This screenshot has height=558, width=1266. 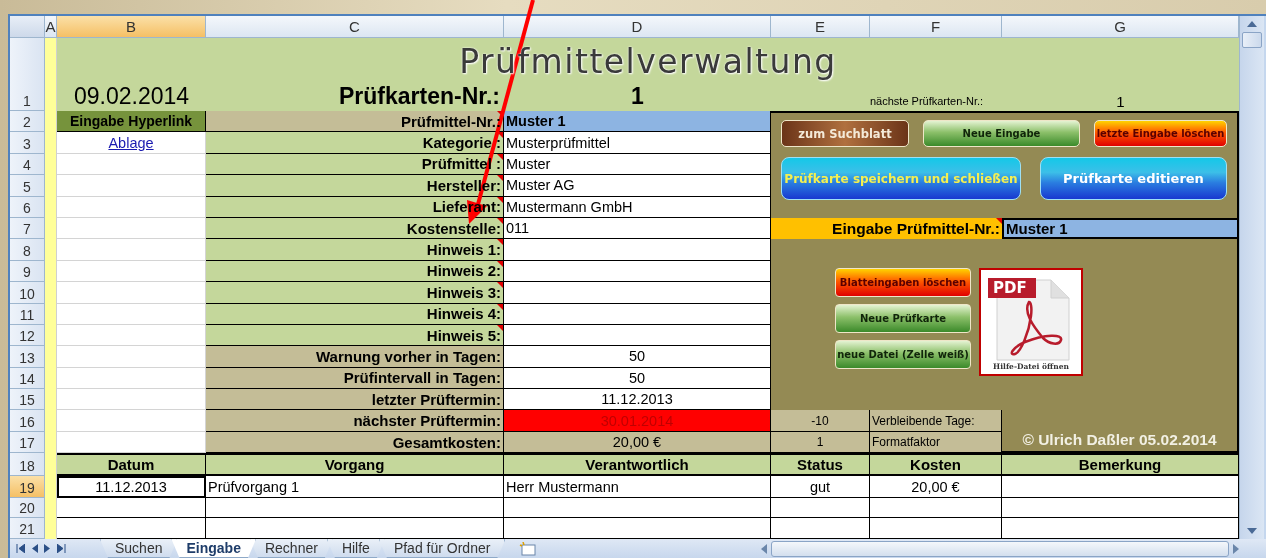 What do you see at coordinates (903, 355) in the screenshot?
I see `macro-button: neue Datei (Zelle weiß)` at bounding box center [903, 355].